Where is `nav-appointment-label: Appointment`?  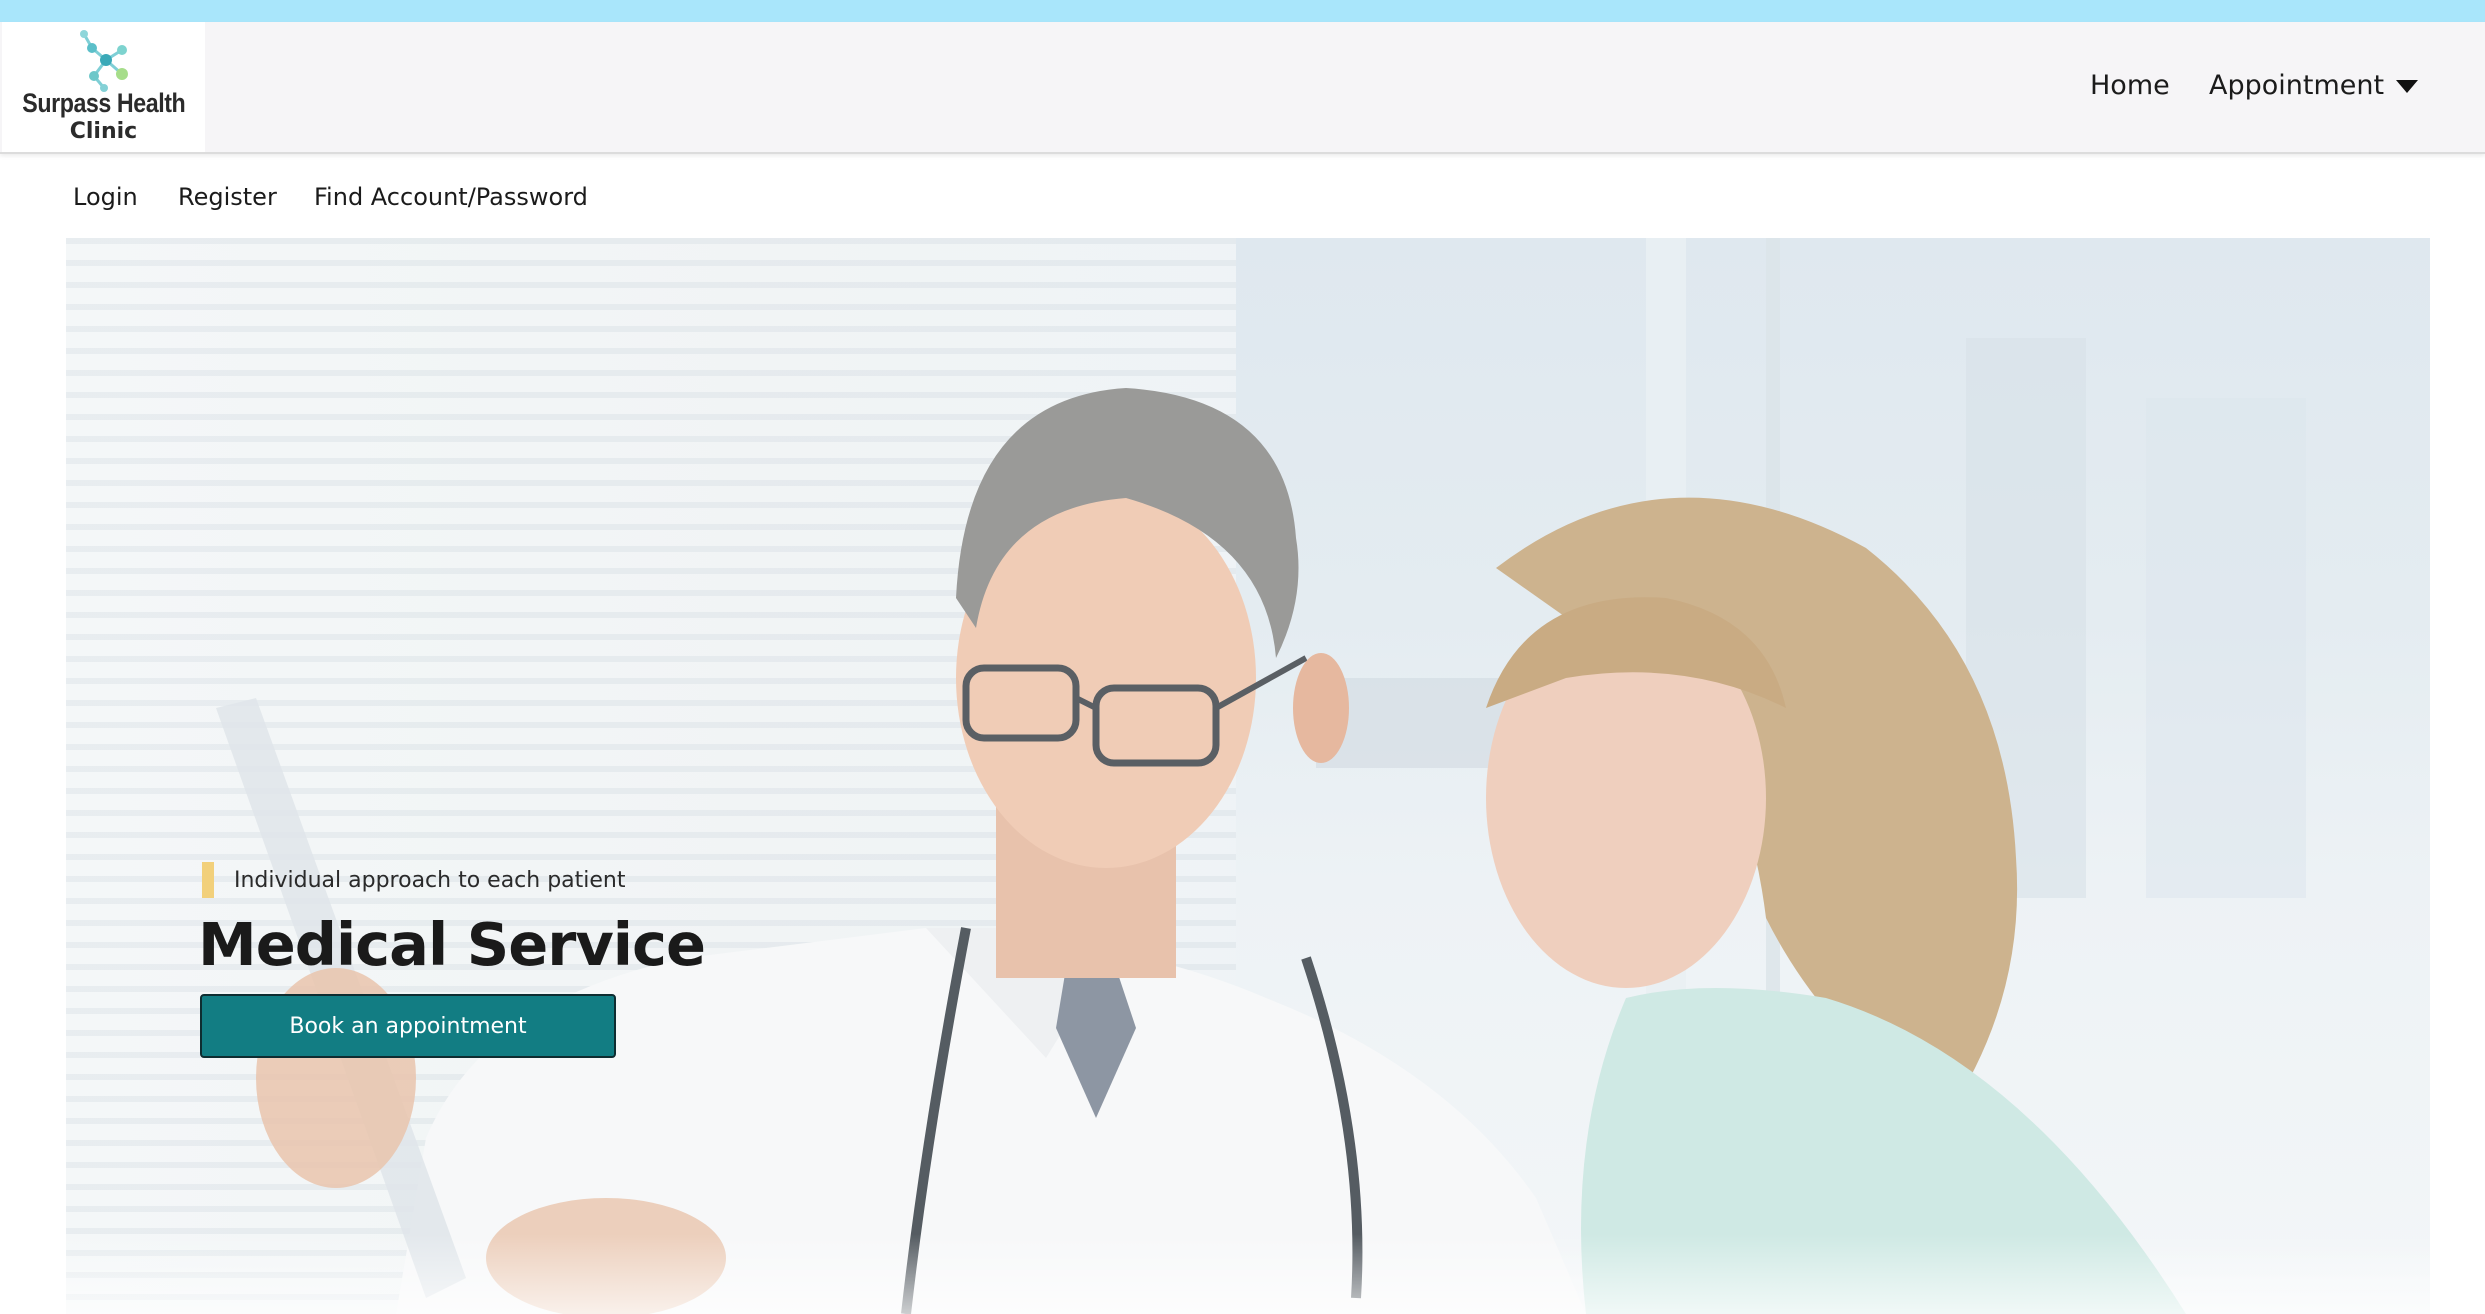 nav-appointment-label: Appointment is located at coordinates (2297, 85).